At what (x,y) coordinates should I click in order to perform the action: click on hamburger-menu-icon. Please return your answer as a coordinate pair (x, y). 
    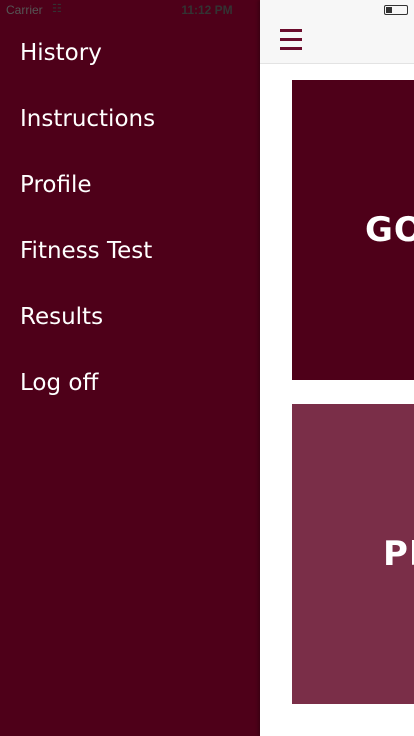
    Looking at the image, I should click on (291, 40).